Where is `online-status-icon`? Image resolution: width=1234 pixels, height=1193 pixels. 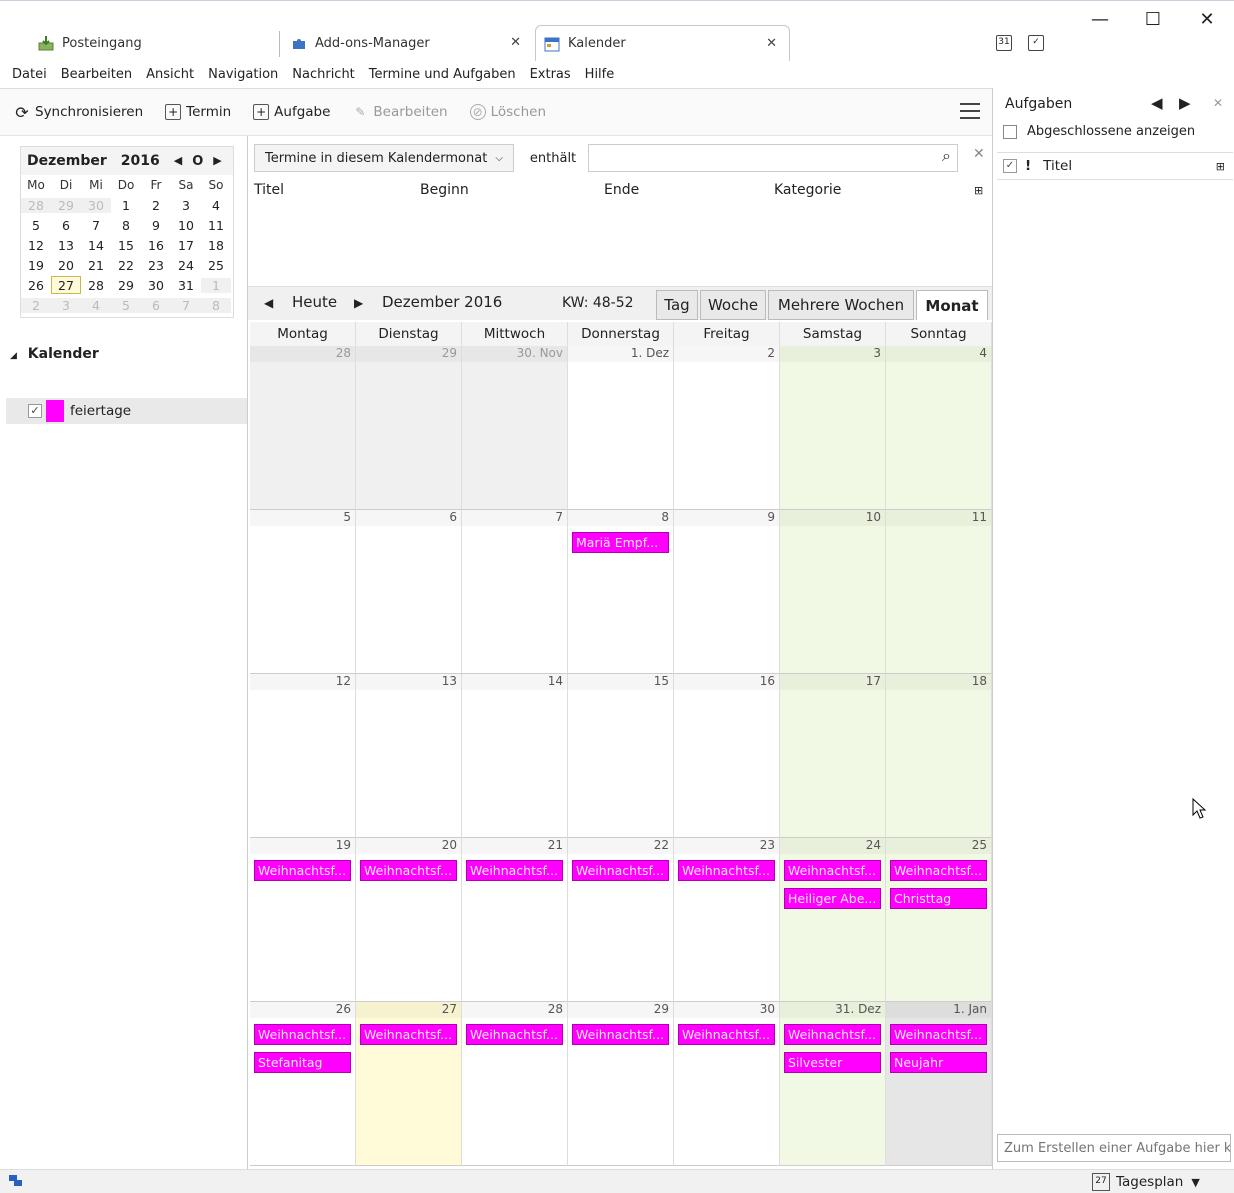 online-status-icon is located at coordinates (16, 1181).